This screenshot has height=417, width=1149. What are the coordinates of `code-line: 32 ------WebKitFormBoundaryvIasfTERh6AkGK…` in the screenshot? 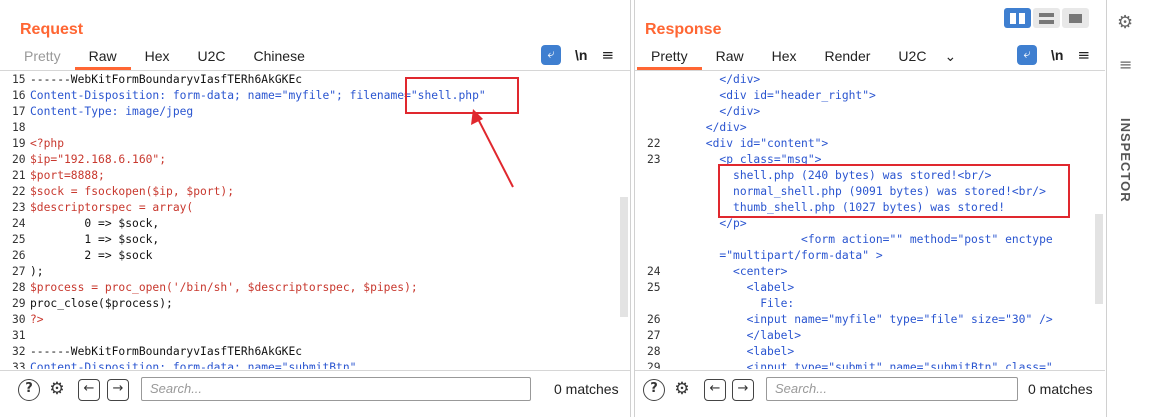 It's located at (309, 352).